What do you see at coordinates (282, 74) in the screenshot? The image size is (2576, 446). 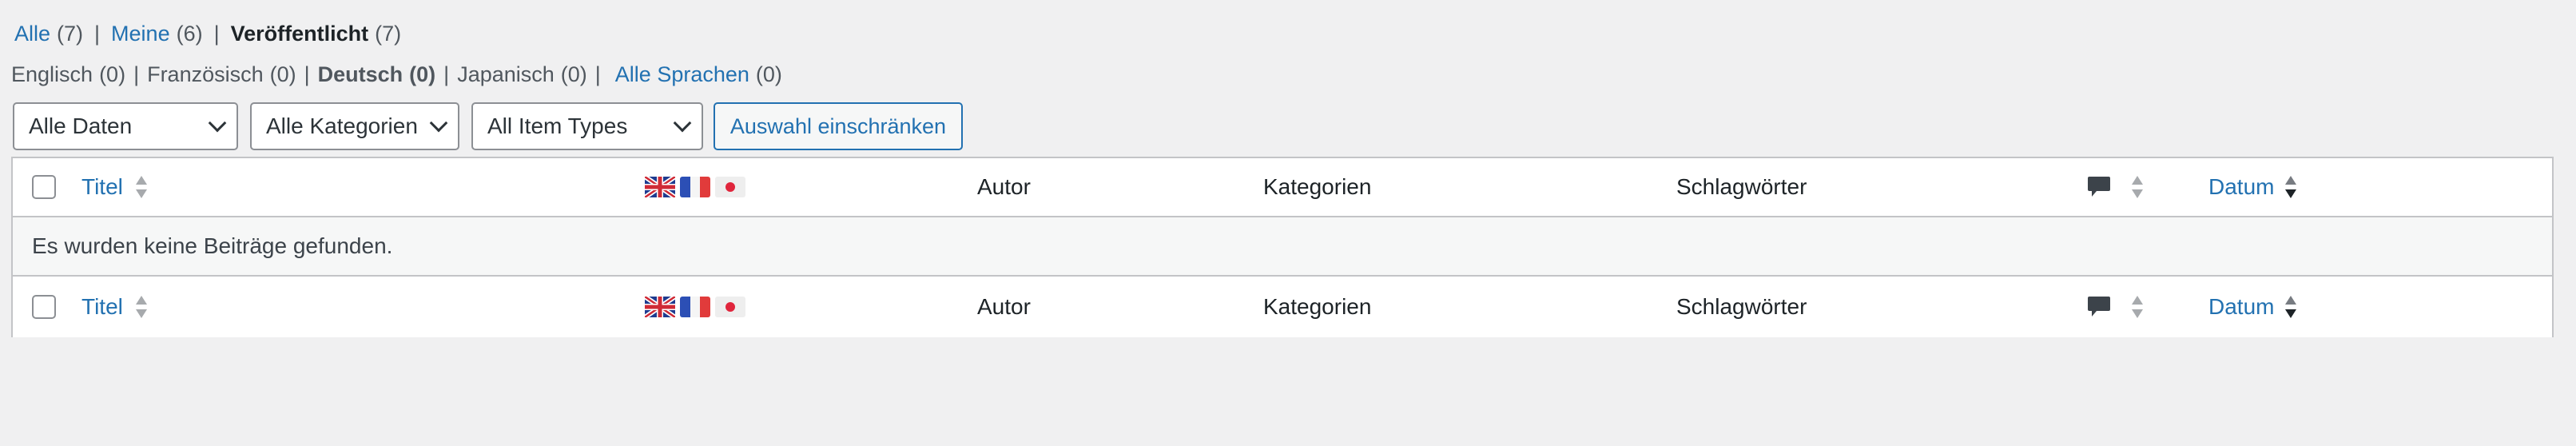 I see `lang-french-count: (0)` at bounding box center [282, 74].